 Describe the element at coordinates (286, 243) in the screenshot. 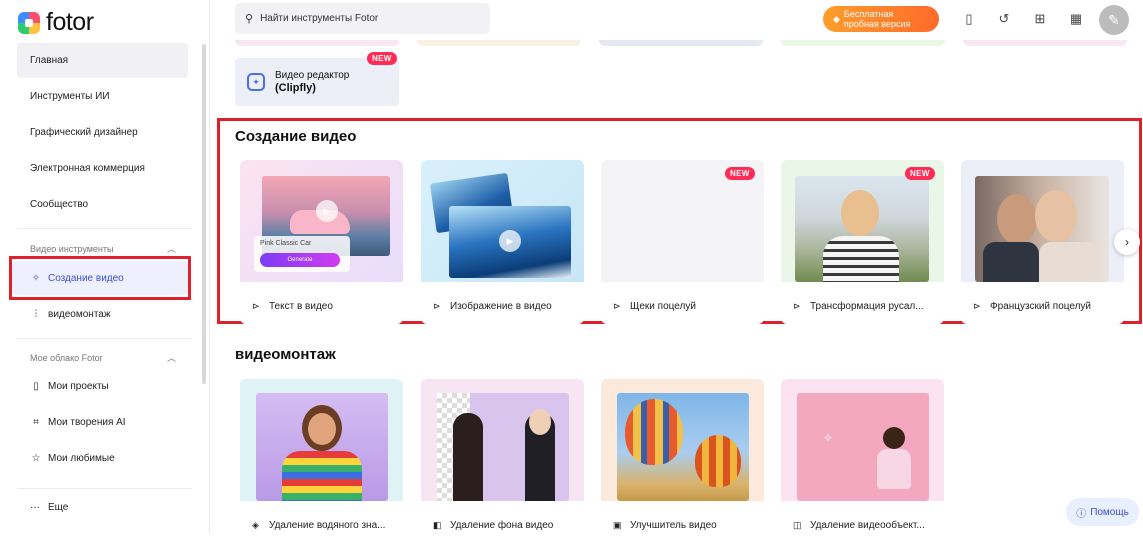

I see `prompt-text: Pink Classic Car` at that location.